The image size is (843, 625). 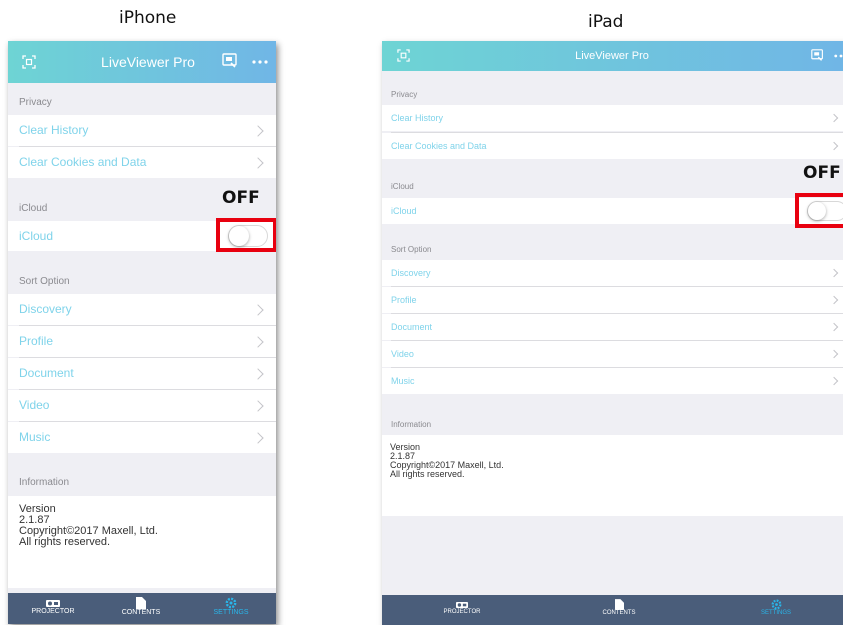 What do you see at coordinates (606, 22) in the screenshot?
I see `ipad-caption: iPad` at bounding box center [606, 22].